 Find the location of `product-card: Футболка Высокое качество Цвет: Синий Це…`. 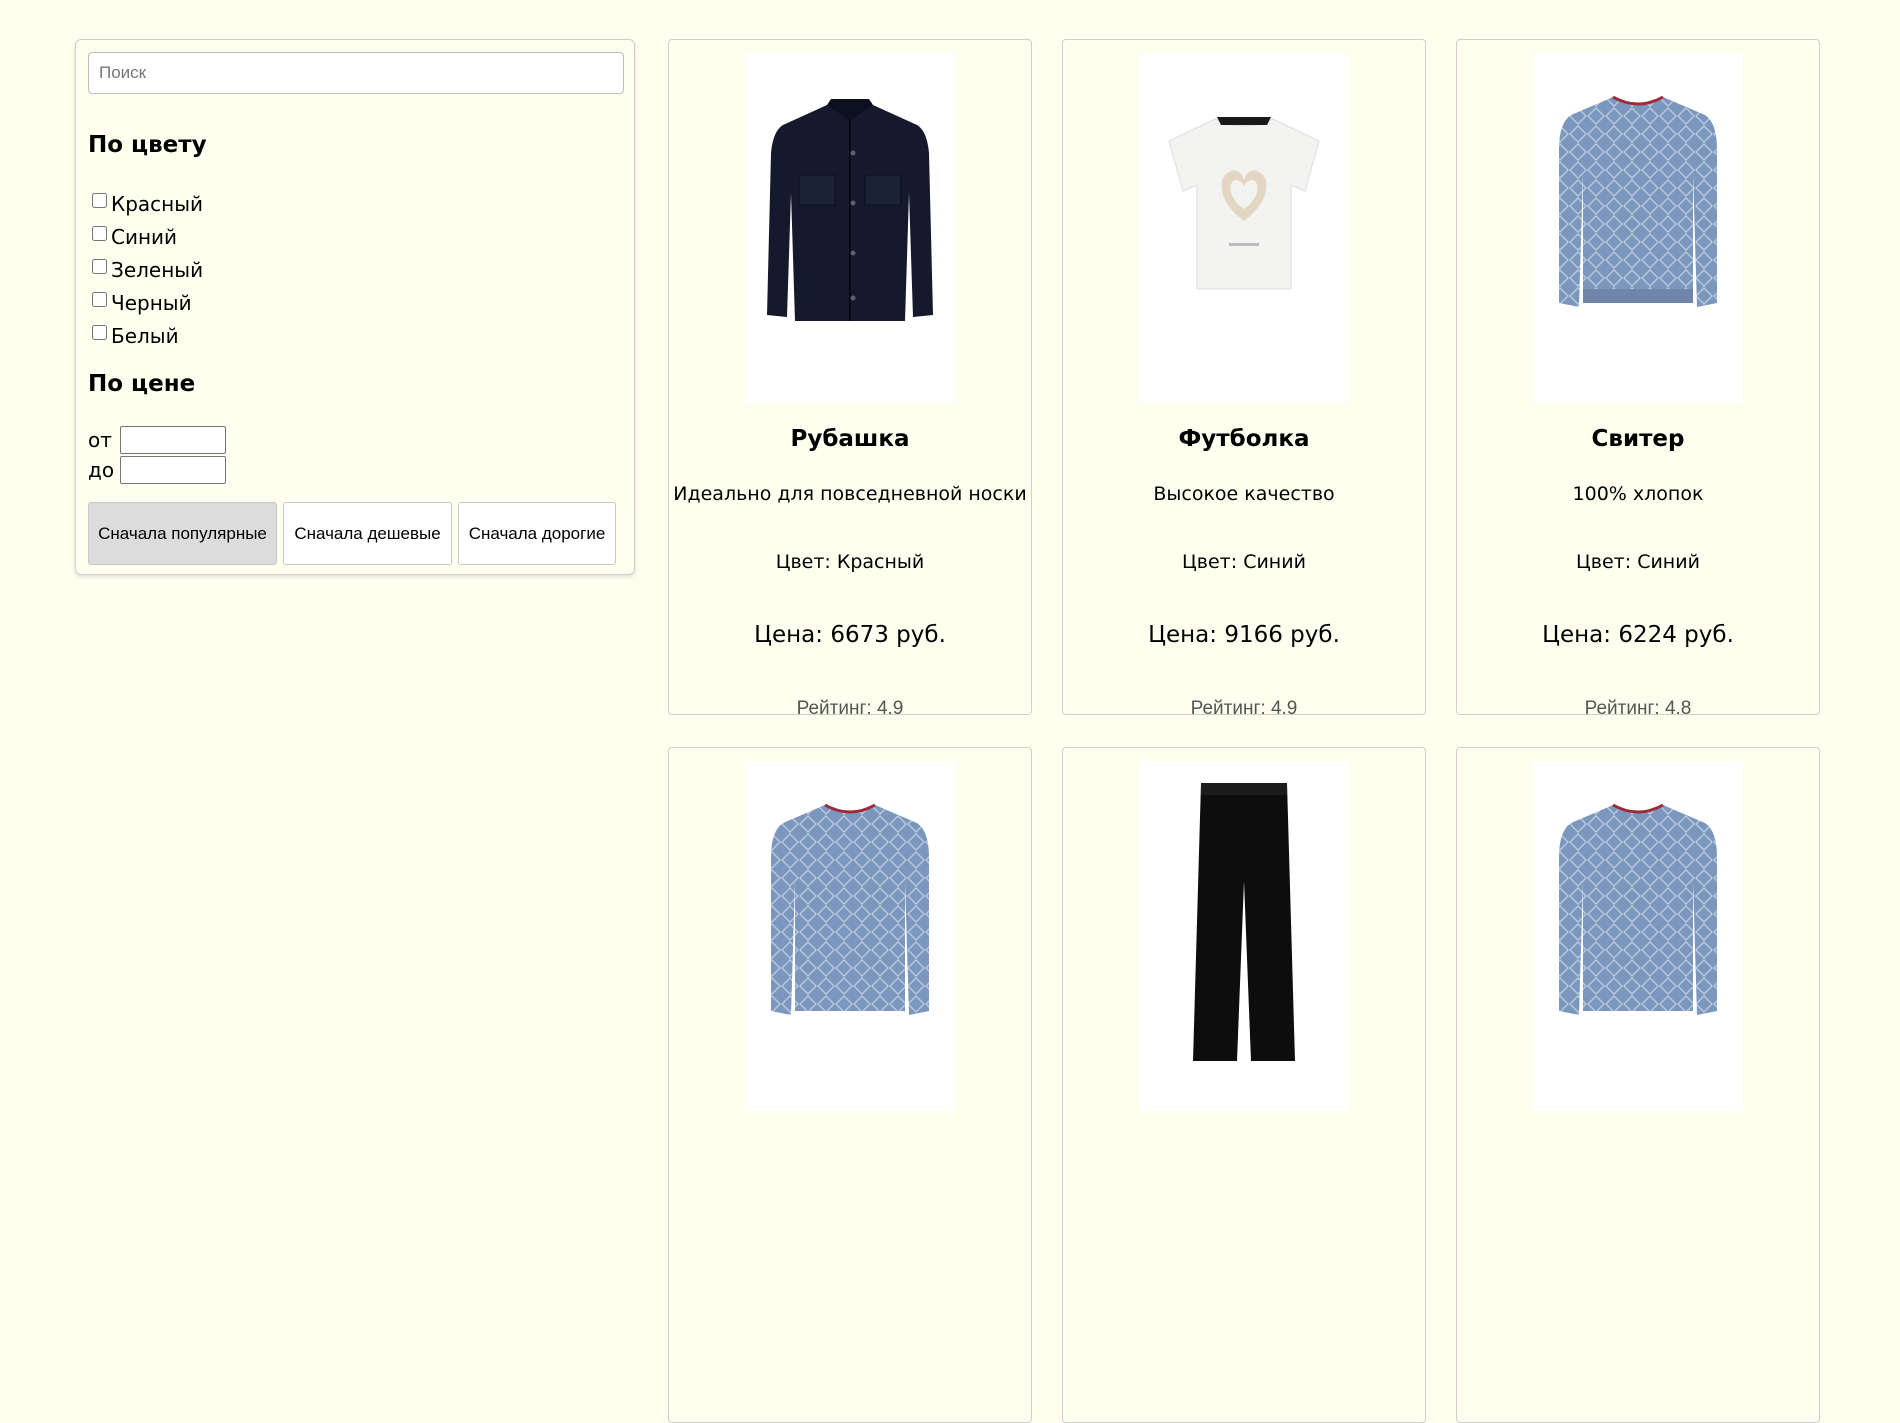

product-card: Футболка Высокое качество Цвет: Синий Це… is located at coordinates (1244, 379).